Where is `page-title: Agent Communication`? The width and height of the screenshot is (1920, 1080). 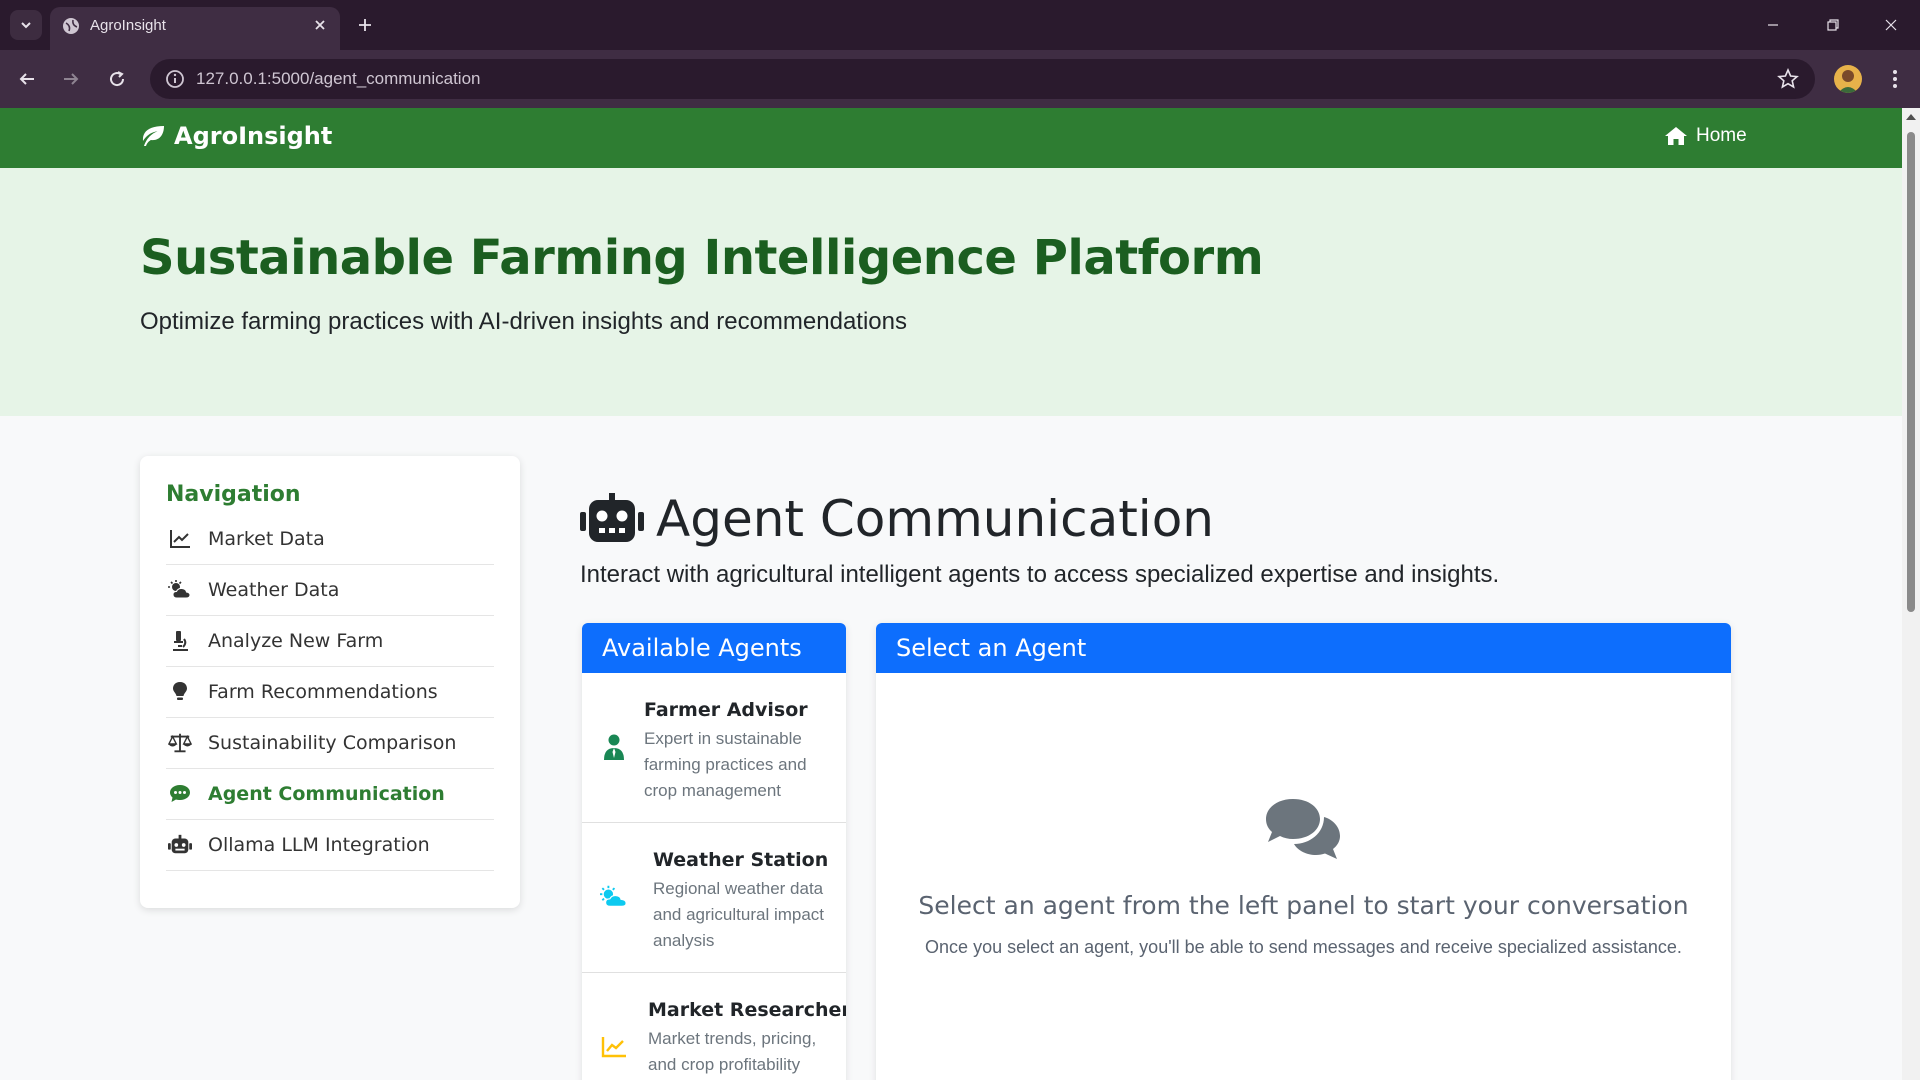 page-title: Agent Communication is located at coordinates (897, 519).